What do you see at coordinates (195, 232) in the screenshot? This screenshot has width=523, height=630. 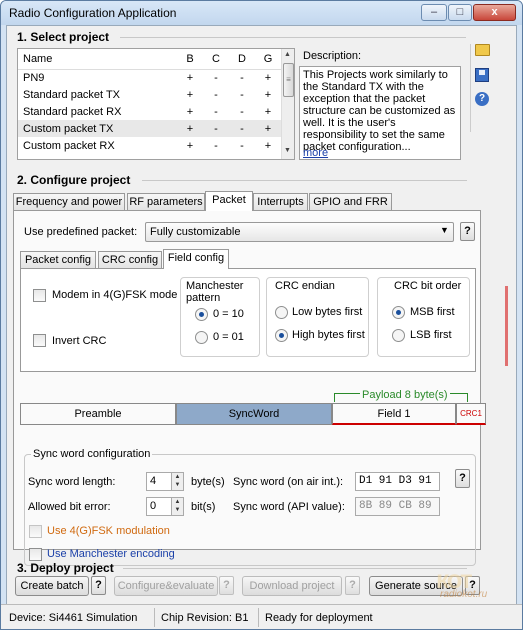 I see `predefined-packet-value: Fully customizable` at bounding box center [195, 232].